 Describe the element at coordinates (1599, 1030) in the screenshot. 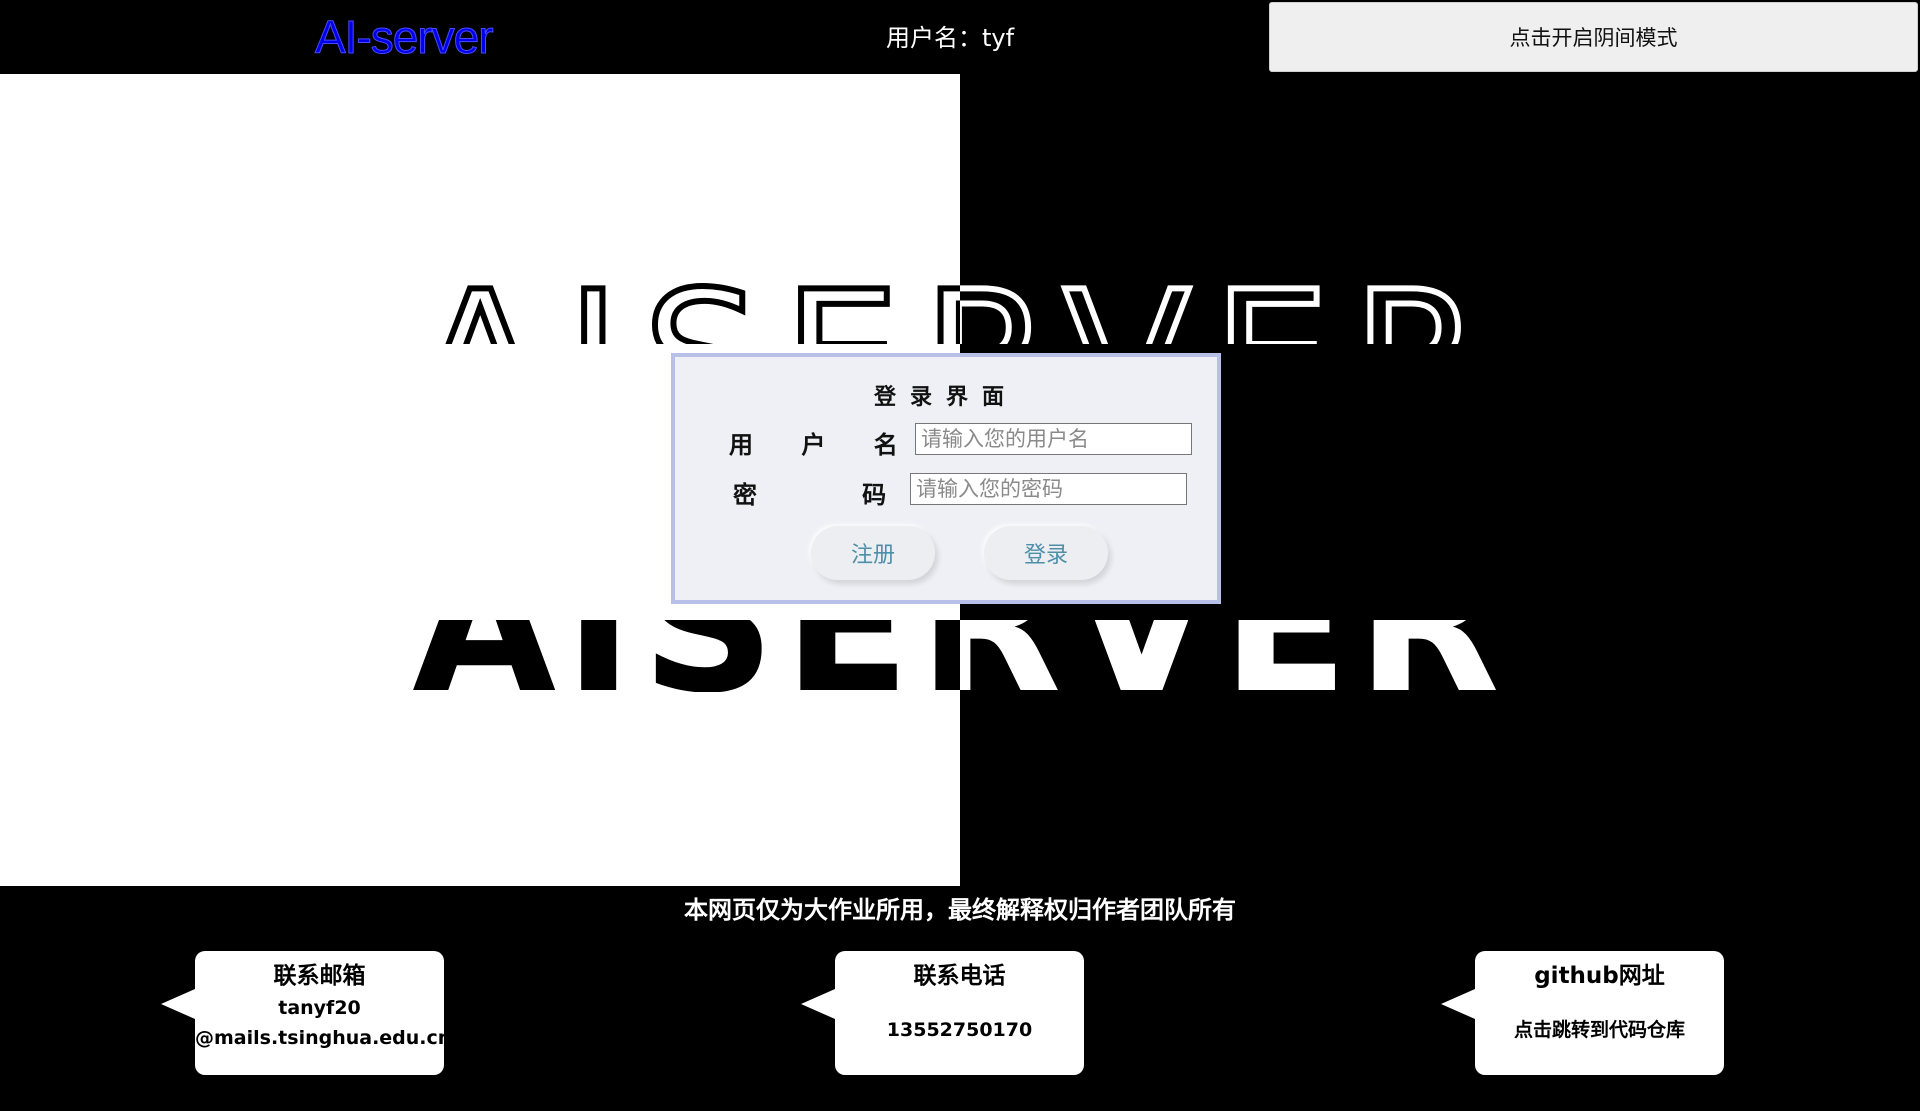

I see `github-repo-link: 点击跳转到代码仓库` at that location.